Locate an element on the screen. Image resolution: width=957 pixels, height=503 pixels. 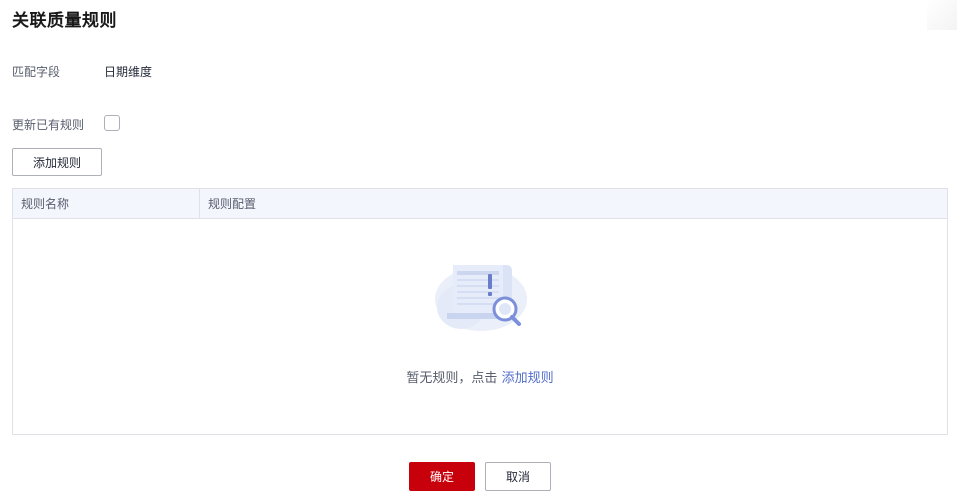
empty-state: 暂无规则，点击 添加规则 is located at coordinates (480, 376).